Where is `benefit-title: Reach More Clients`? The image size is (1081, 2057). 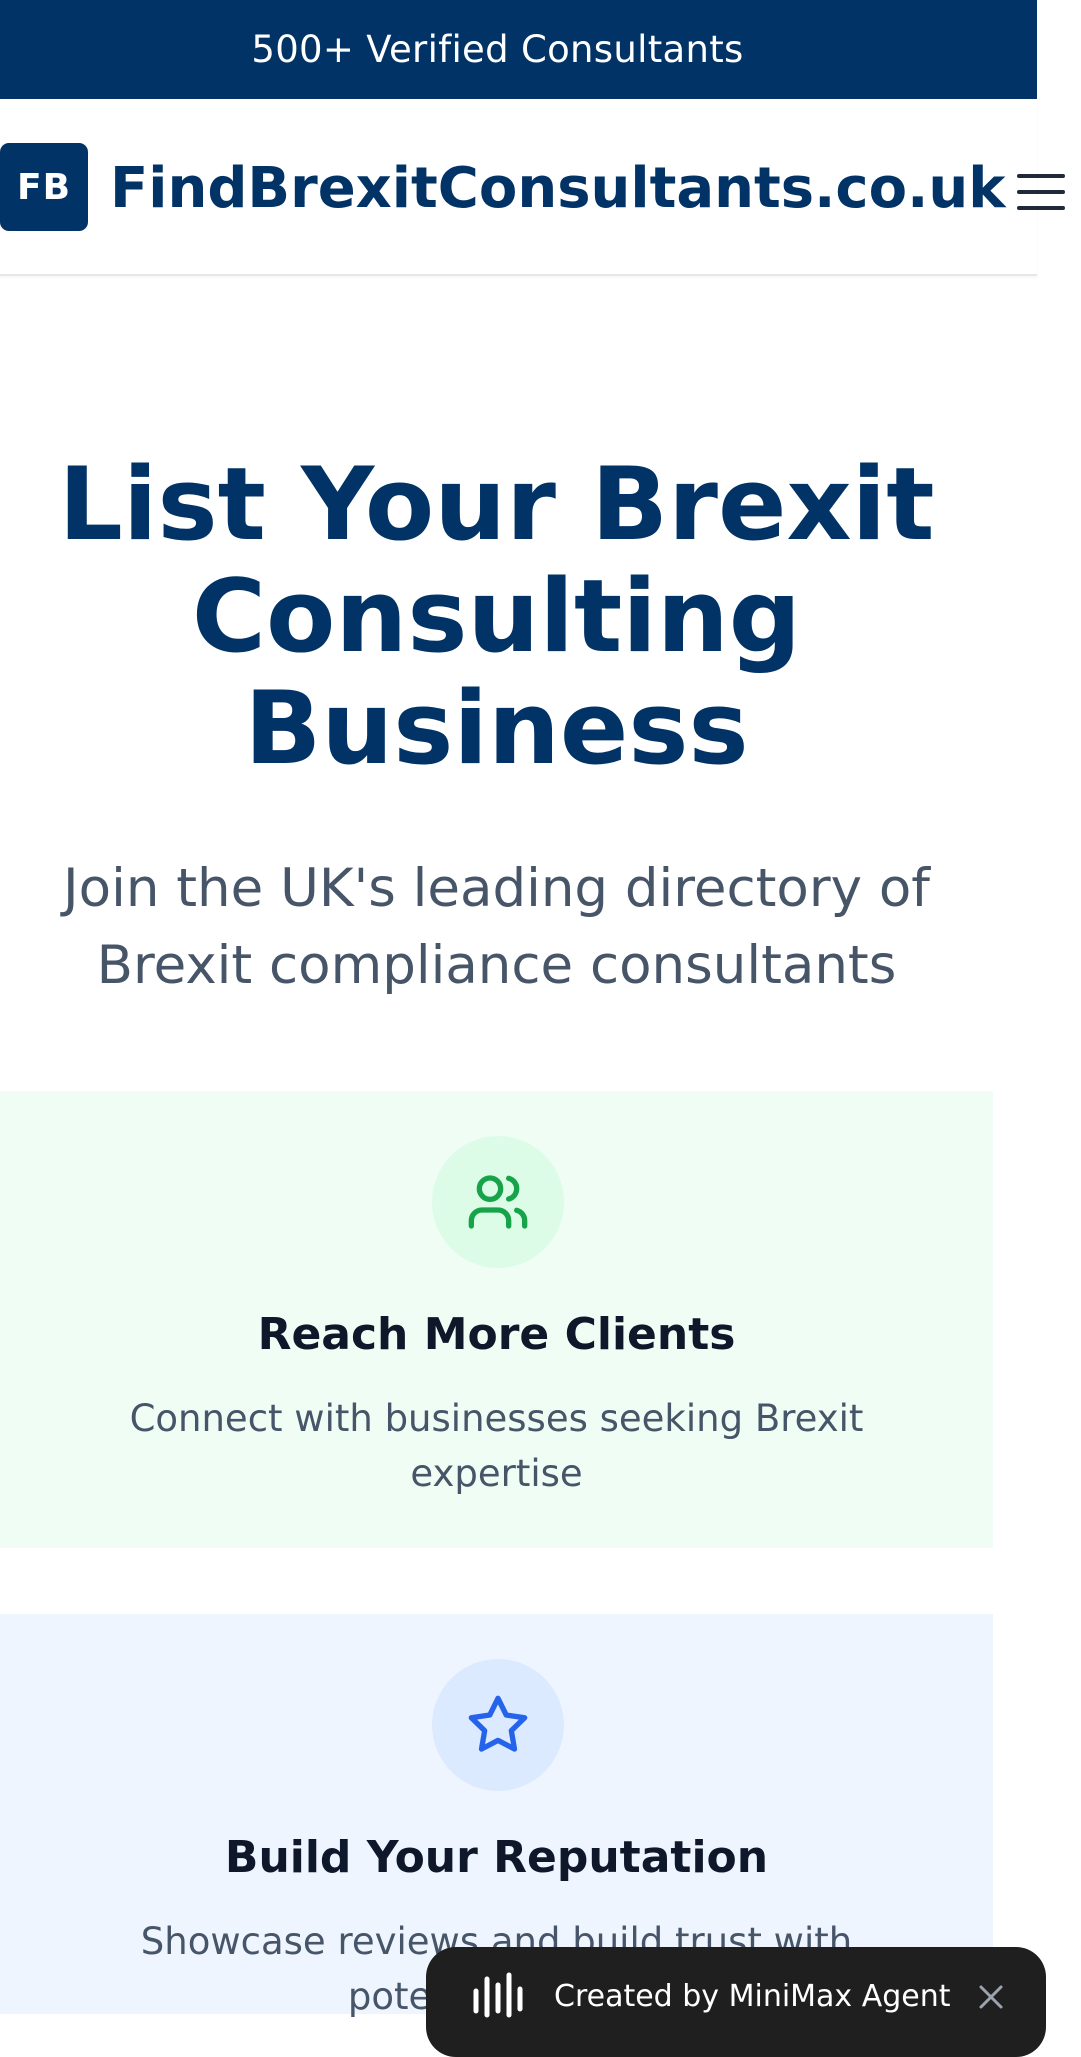 benefit-title: Reach More Clients is located at coordinates (496, 1334).